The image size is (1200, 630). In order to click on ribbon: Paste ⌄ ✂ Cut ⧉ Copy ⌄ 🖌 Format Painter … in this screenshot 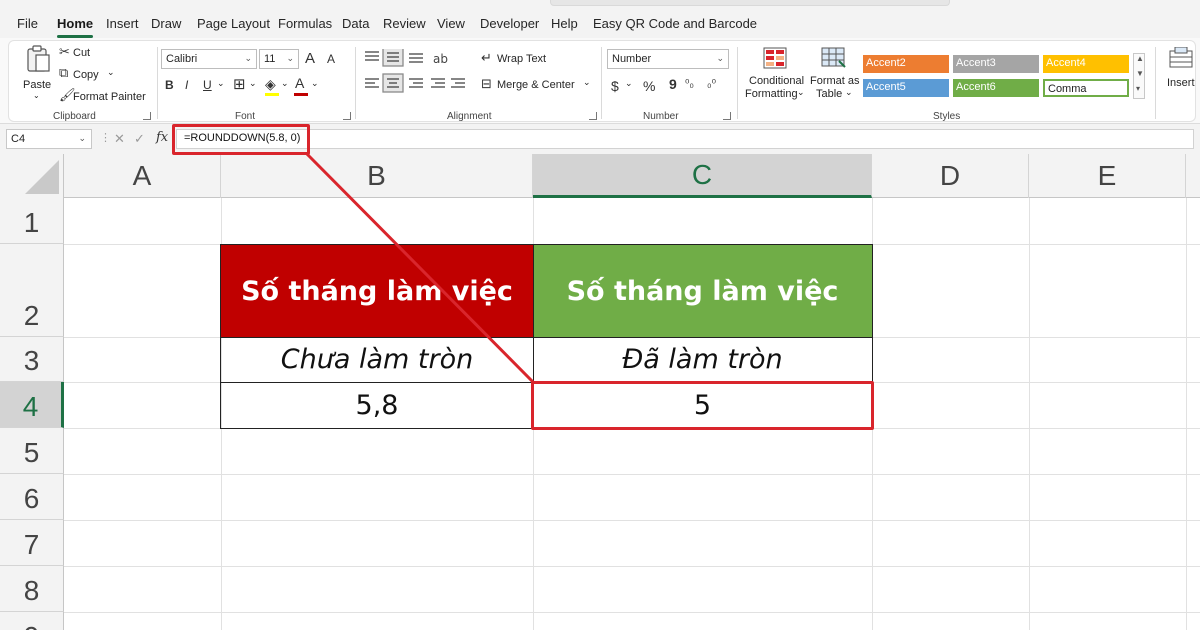, I will do `click(600, 81)`.